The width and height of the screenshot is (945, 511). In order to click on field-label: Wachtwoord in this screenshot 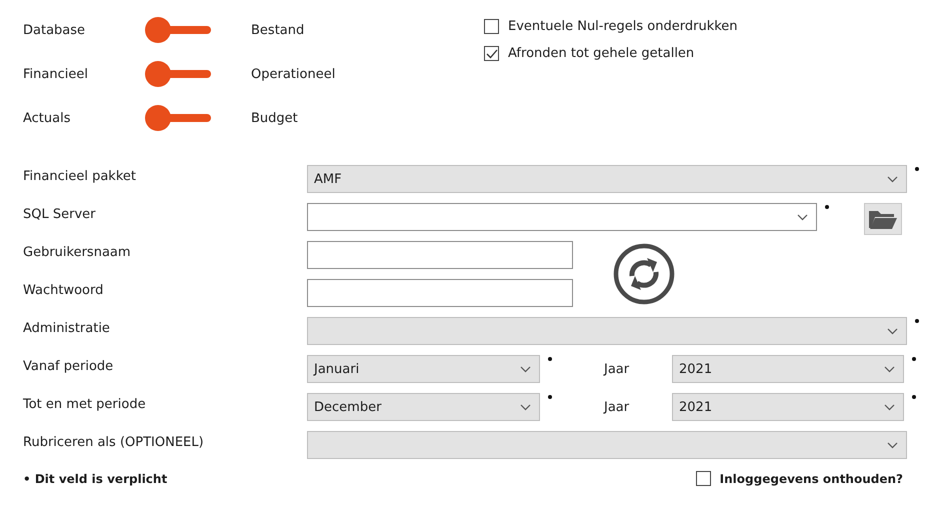, I will do `click(63, 290)`.